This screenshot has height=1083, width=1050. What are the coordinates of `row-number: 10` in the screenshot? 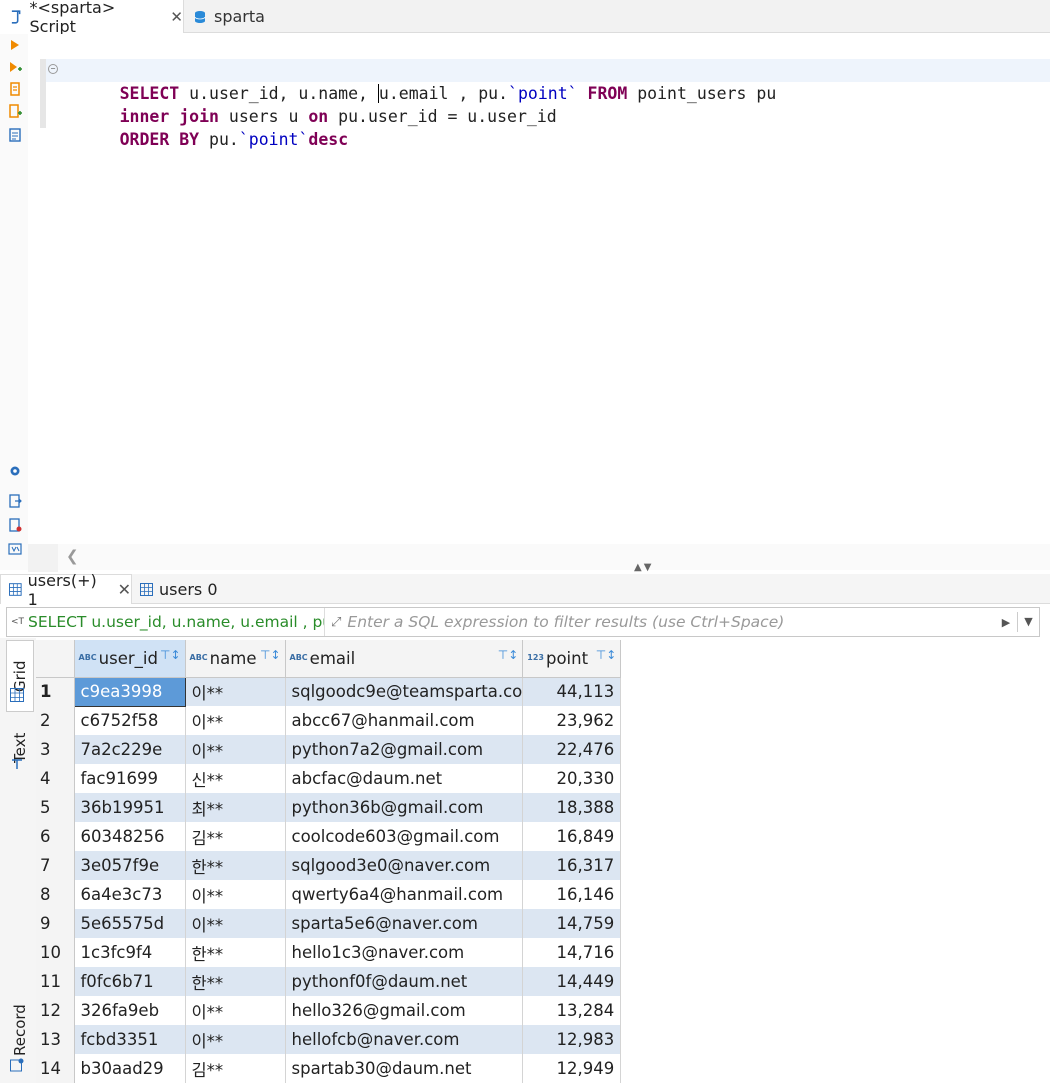 It's located at (55, 952).